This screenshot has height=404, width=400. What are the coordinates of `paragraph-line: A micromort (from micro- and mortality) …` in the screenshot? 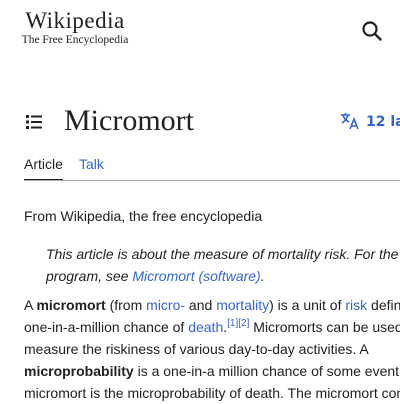 It's located at (212, 305).